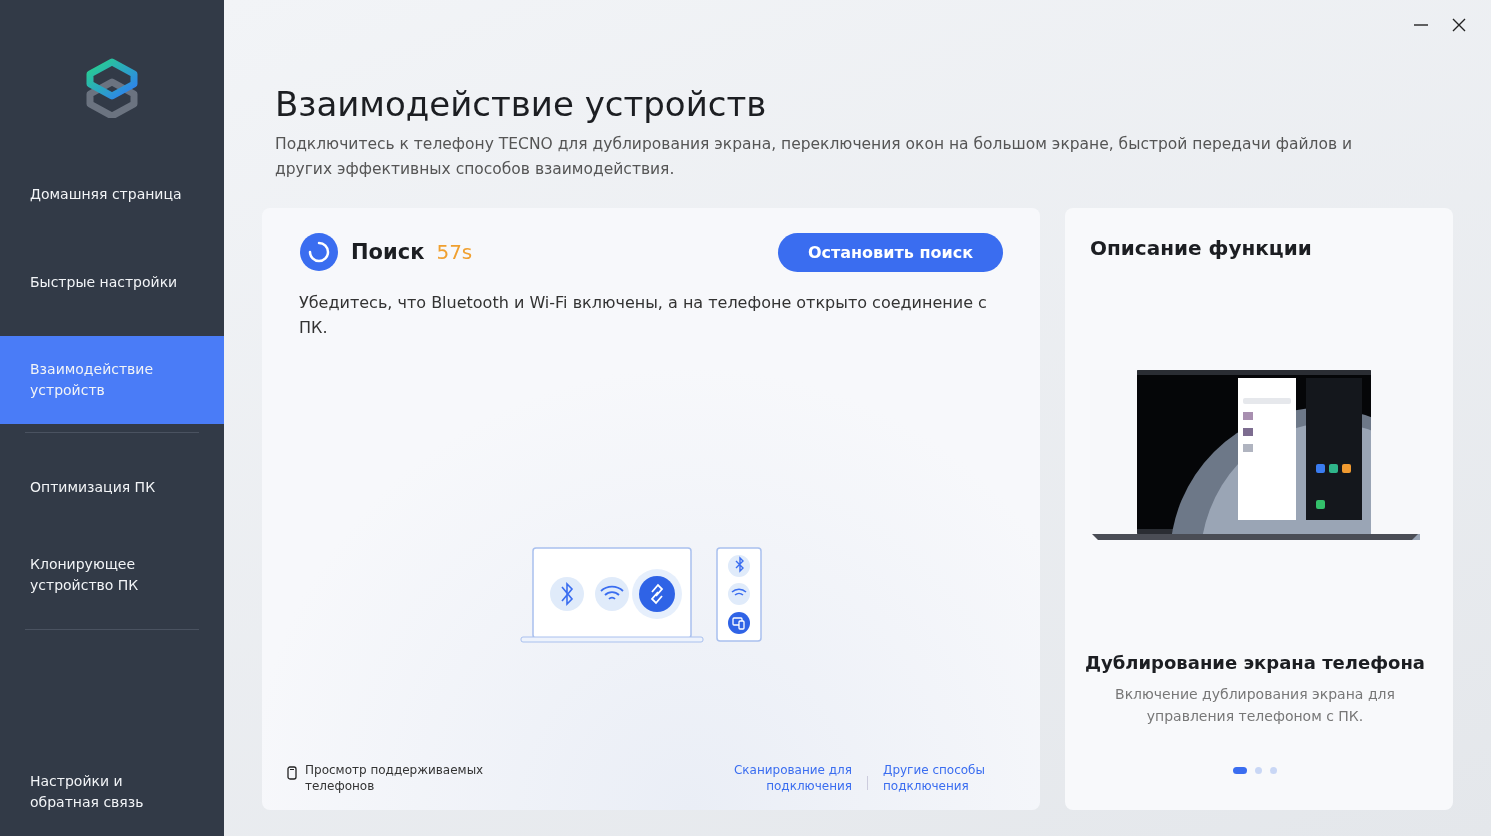 Image resolution: width=1491 pixels, height=836 pixels. Describe the element at coordinates (792, 778) in the screenshot. I see `connection-link: Сканирование для подключения` at that location.